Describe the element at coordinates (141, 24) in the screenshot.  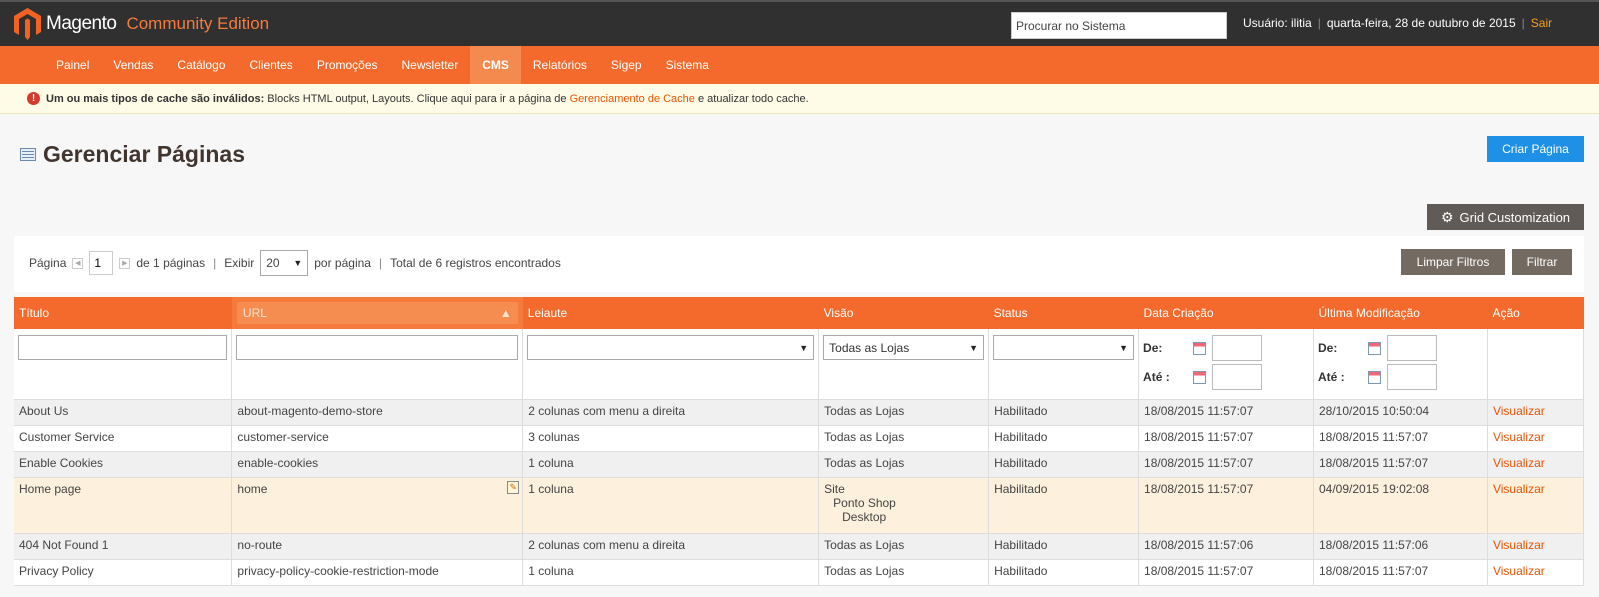
I see `magento-logo: Magento Community Edition` at that location.